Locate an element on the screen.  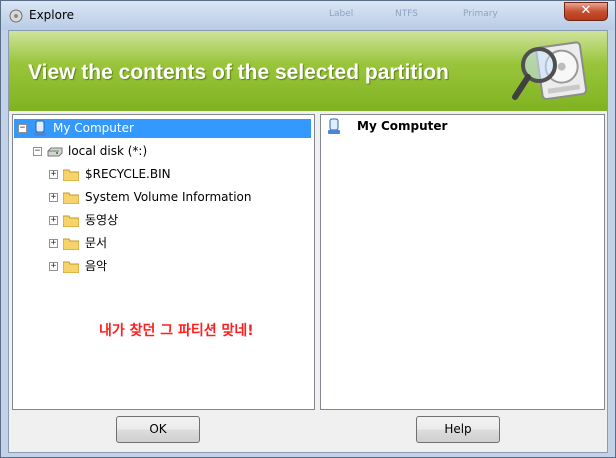
ok-button-label: OK is located at coordinates (158, 429).